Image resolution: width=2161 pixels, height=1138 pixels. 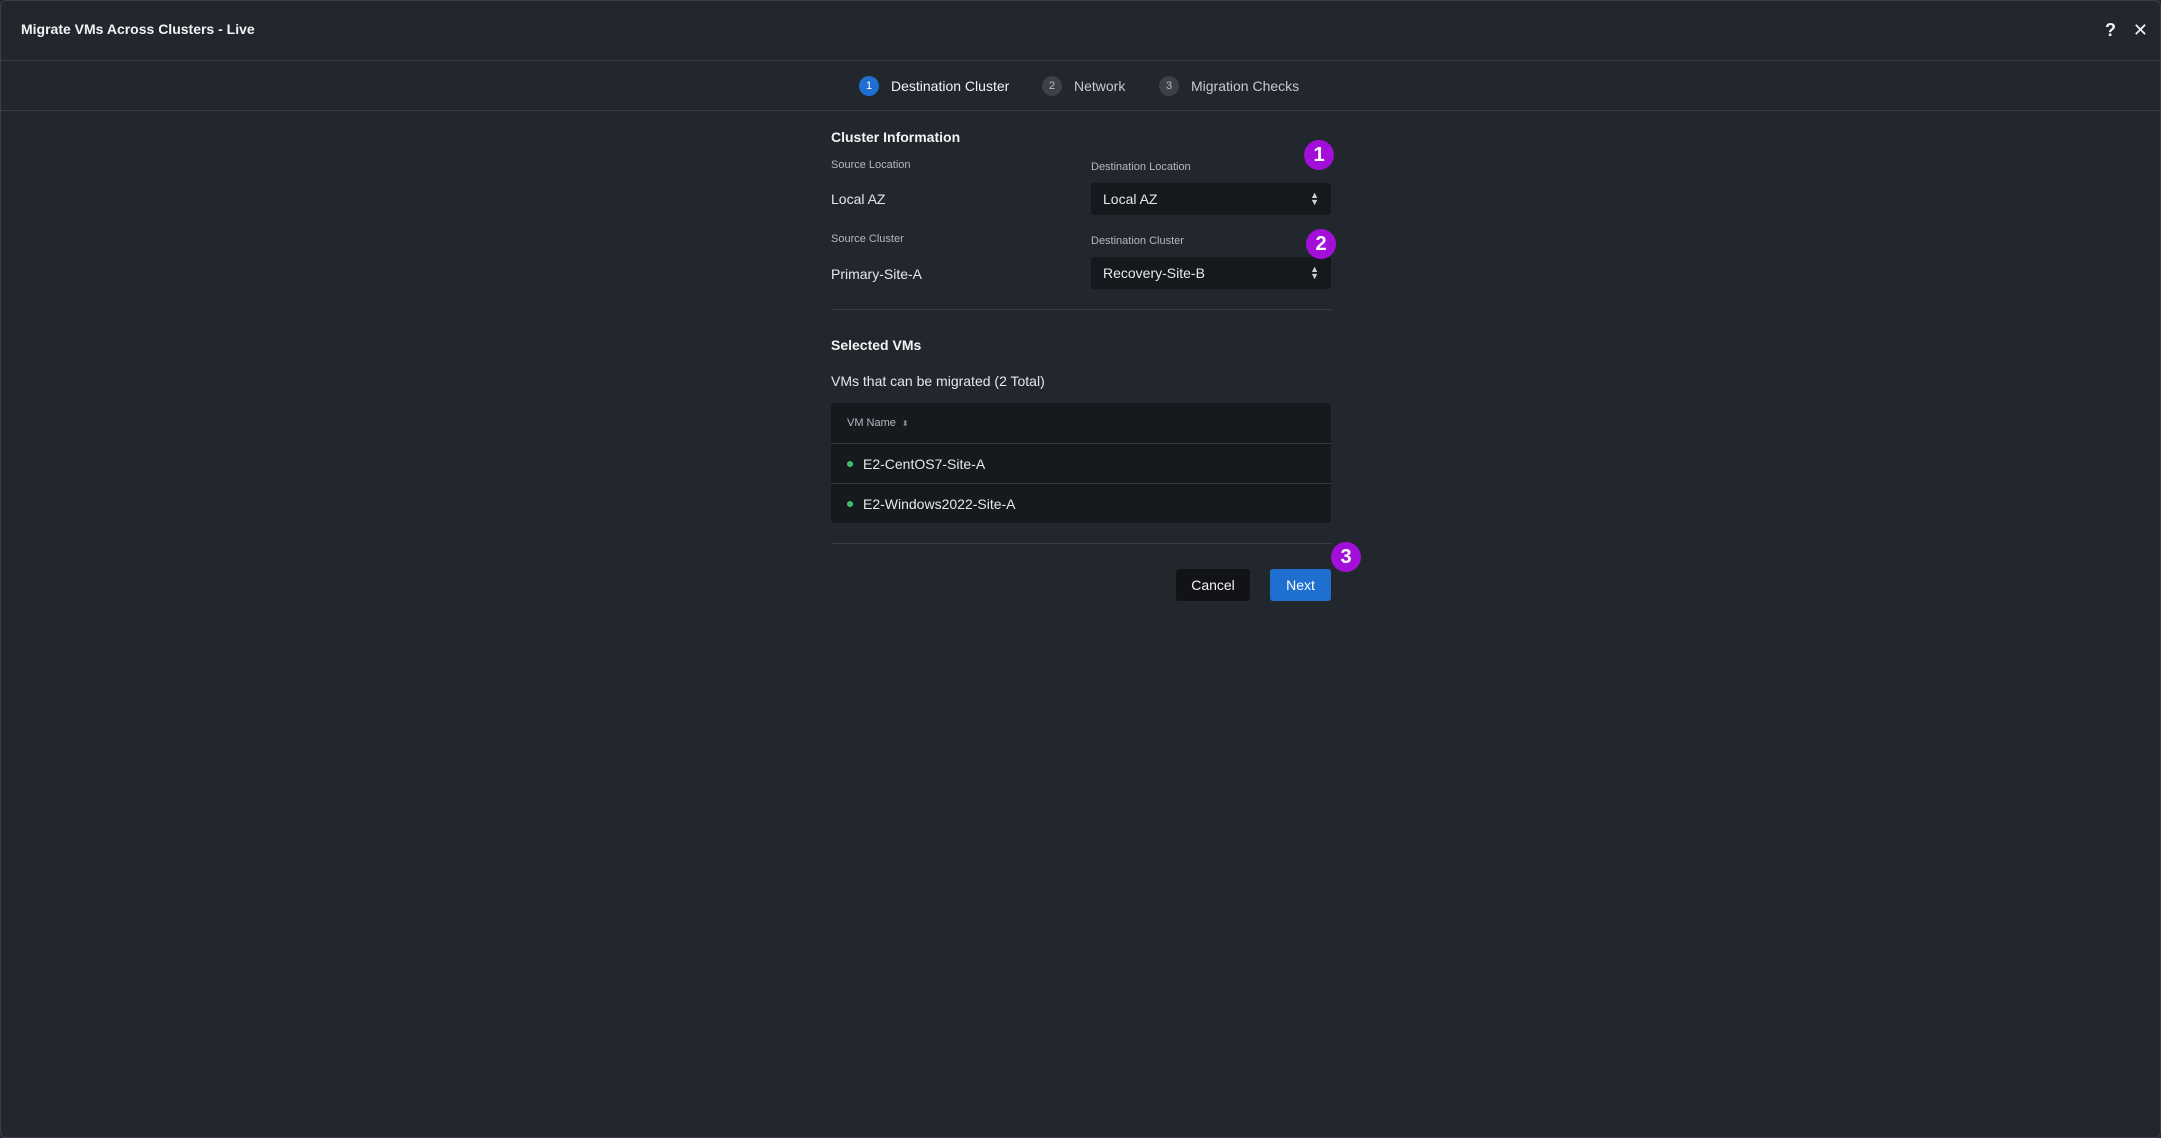 I want to click on destination-location-select: Local AZ ▲ ▼, so click(x=1211, y=199).